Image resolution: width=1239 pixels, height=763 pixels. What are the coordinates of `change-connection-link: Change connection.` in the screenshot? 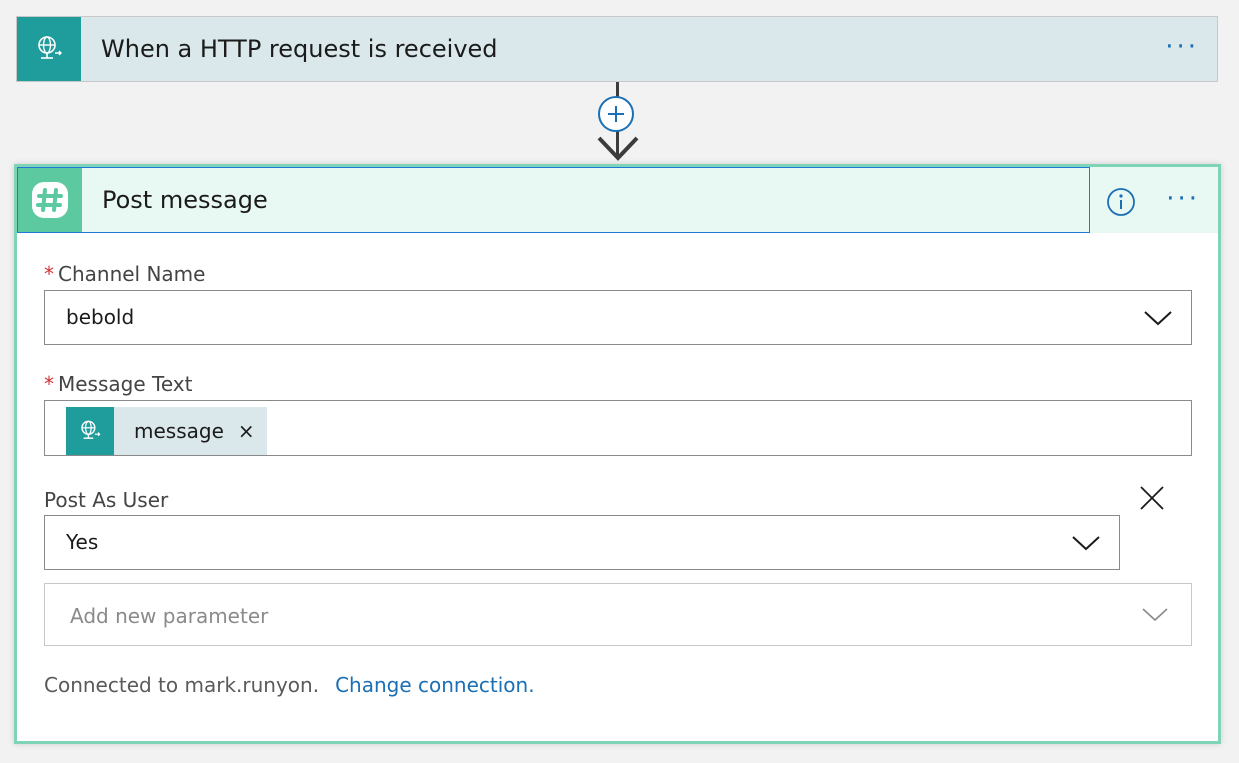 It's located at (434, 685).